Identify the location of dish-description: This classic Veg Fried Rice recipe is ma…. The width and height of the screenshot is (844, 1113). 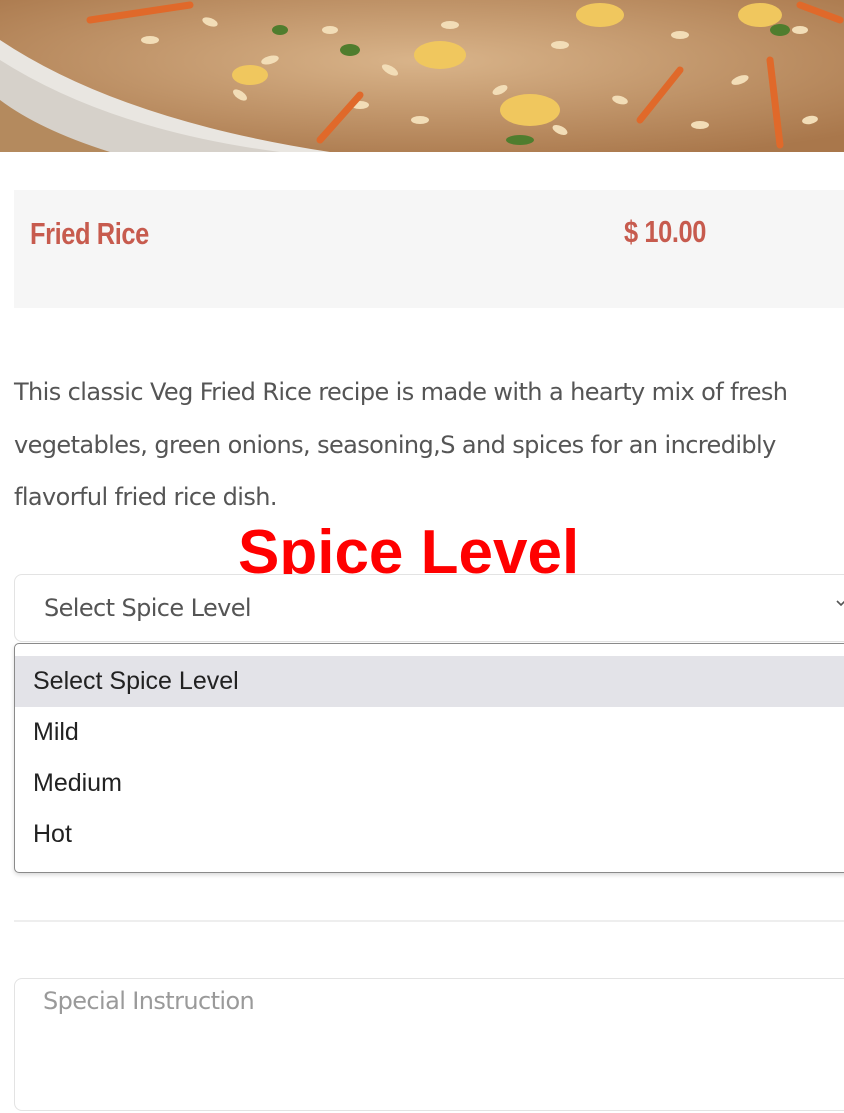
(401, 444).